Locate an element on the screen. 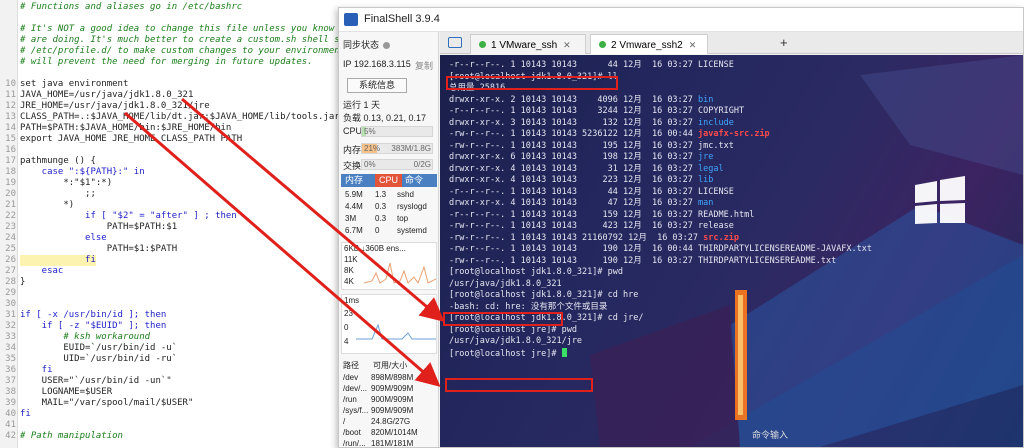  code-line: set java environment is located at coordinates (74, 84).